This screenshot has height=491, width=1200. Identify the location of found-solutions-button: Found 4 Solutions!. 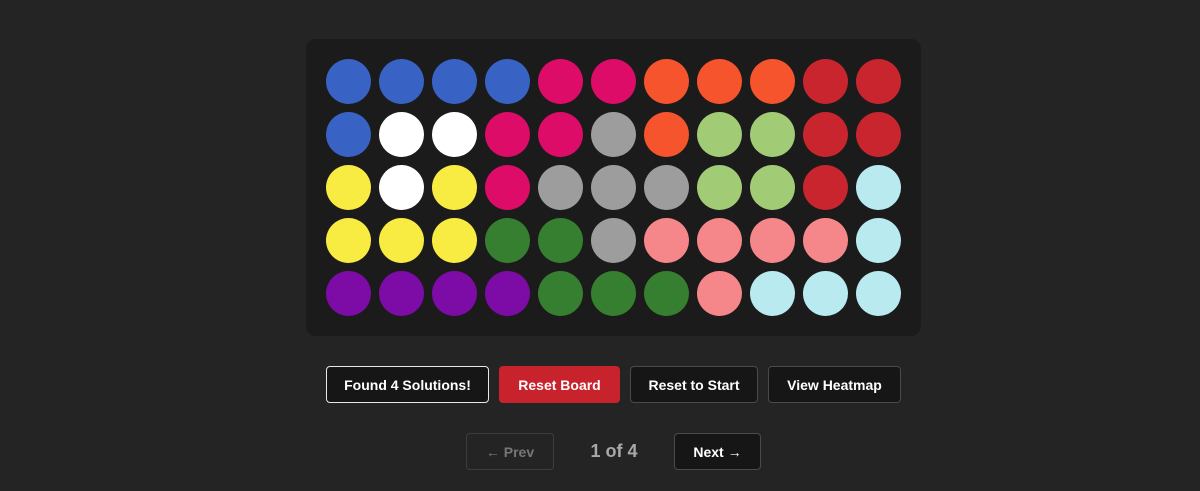
(407, 384).